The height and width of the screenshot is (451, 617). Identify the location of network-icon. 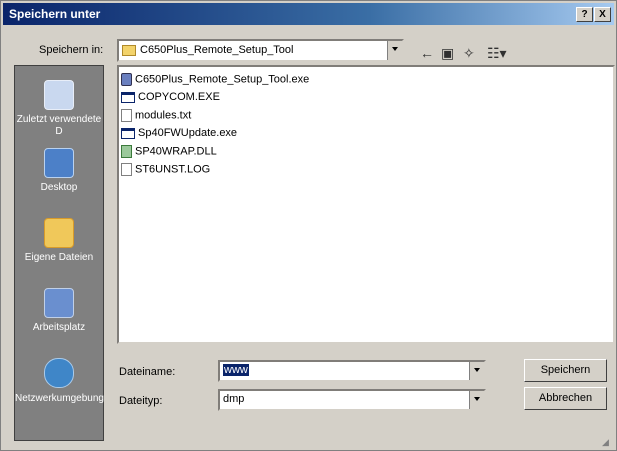
(59, 373).